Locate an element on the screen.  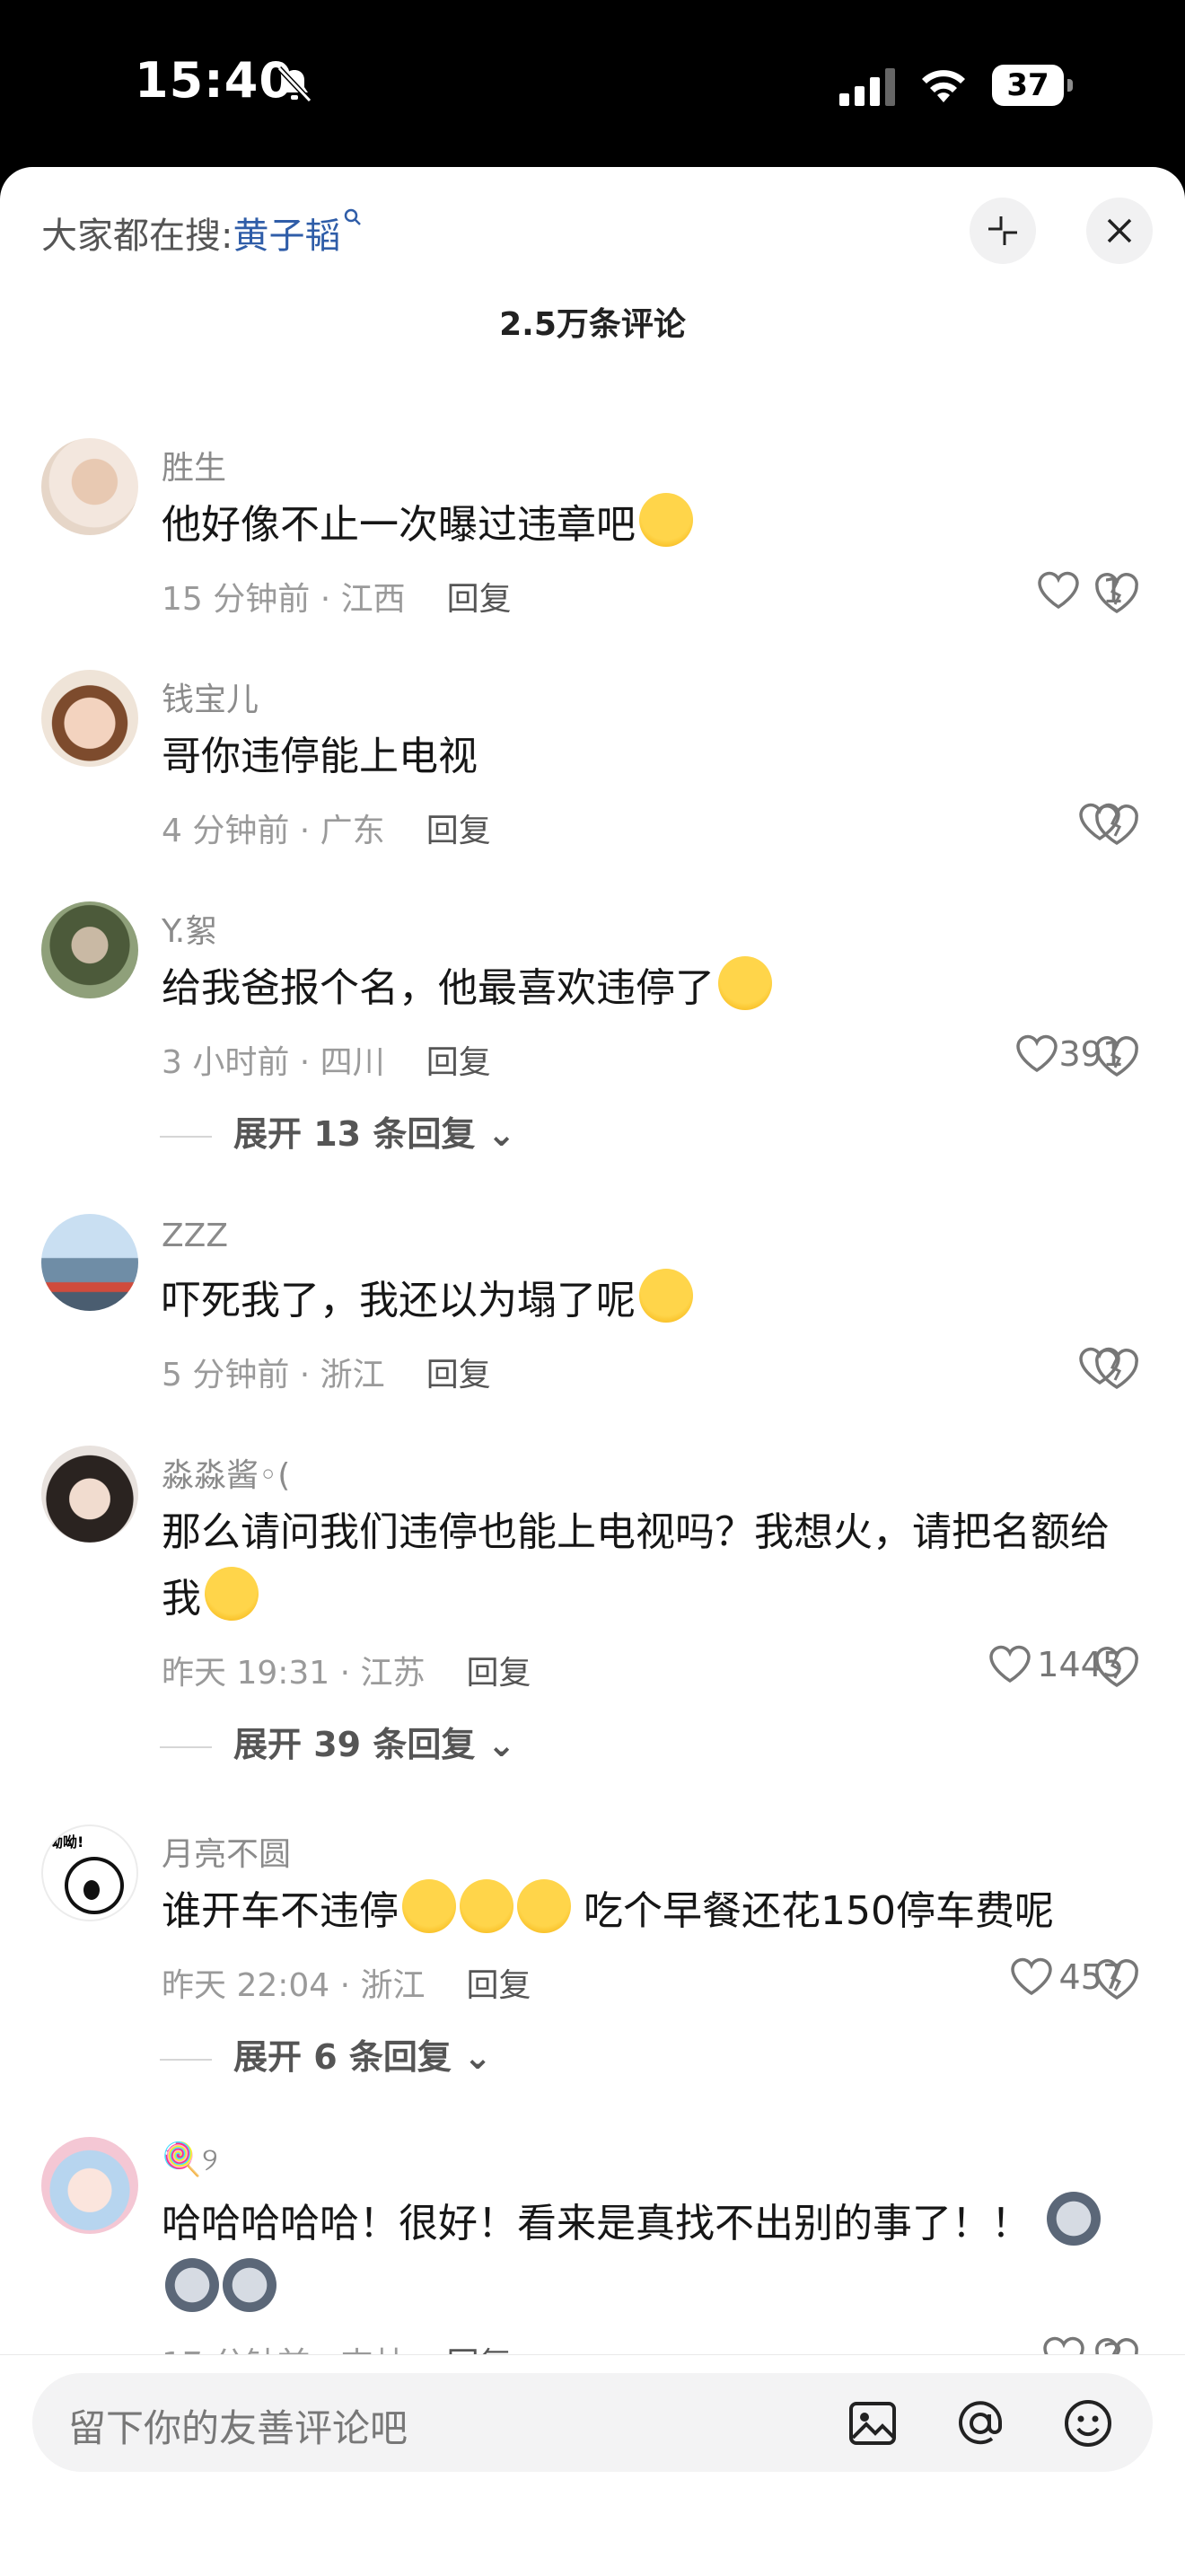
close-button is located at coordinates (1119, 231).